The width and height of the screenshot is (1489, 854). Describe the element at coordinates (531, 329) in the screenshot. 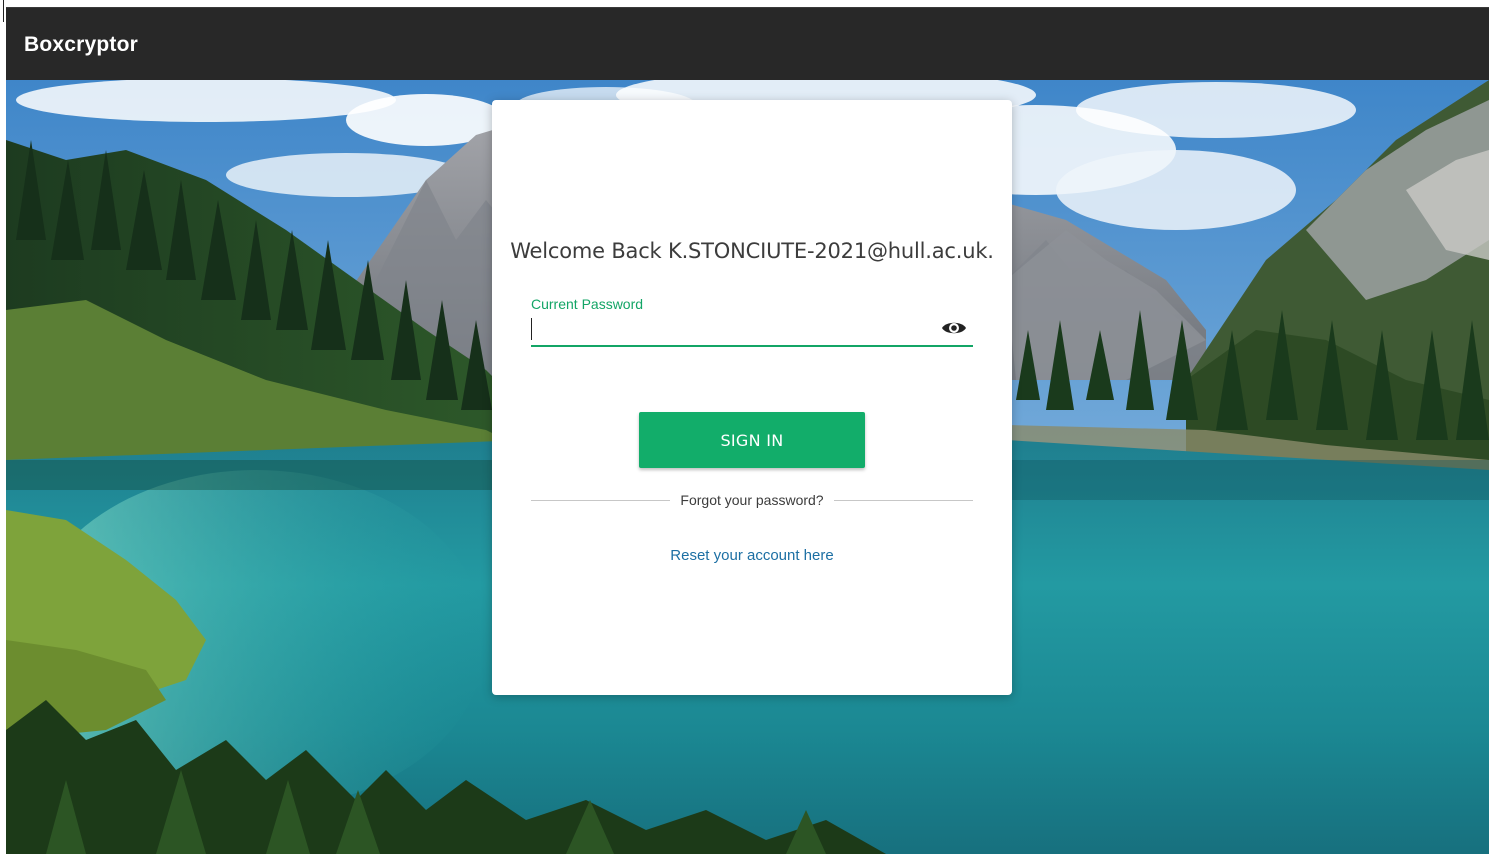

I see `input-caret` at that location.